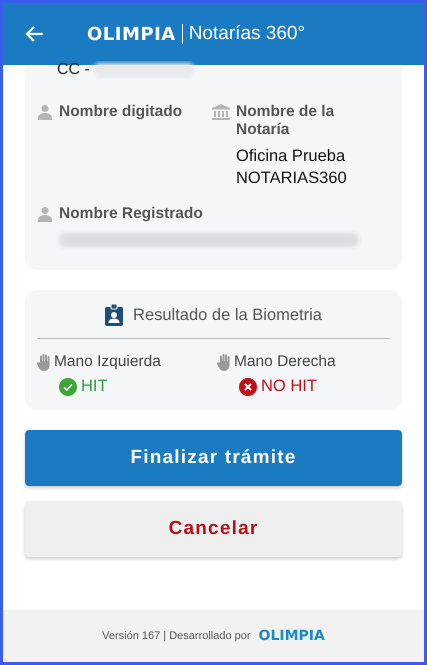 Image resolution: width=427 pixels, height=665 pixels. Describe the element at coordinates (247, 34) in the screenshot. I see `app-title: Notarías 360°` at that location.